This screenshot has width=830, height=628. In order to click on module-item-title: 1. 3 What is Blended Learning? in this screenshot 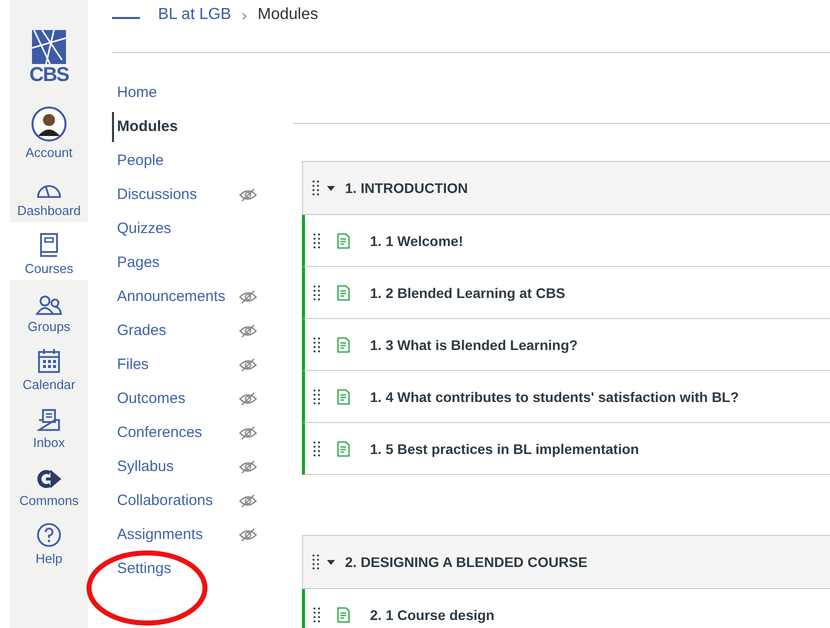, I will do `click(474, 344)`.